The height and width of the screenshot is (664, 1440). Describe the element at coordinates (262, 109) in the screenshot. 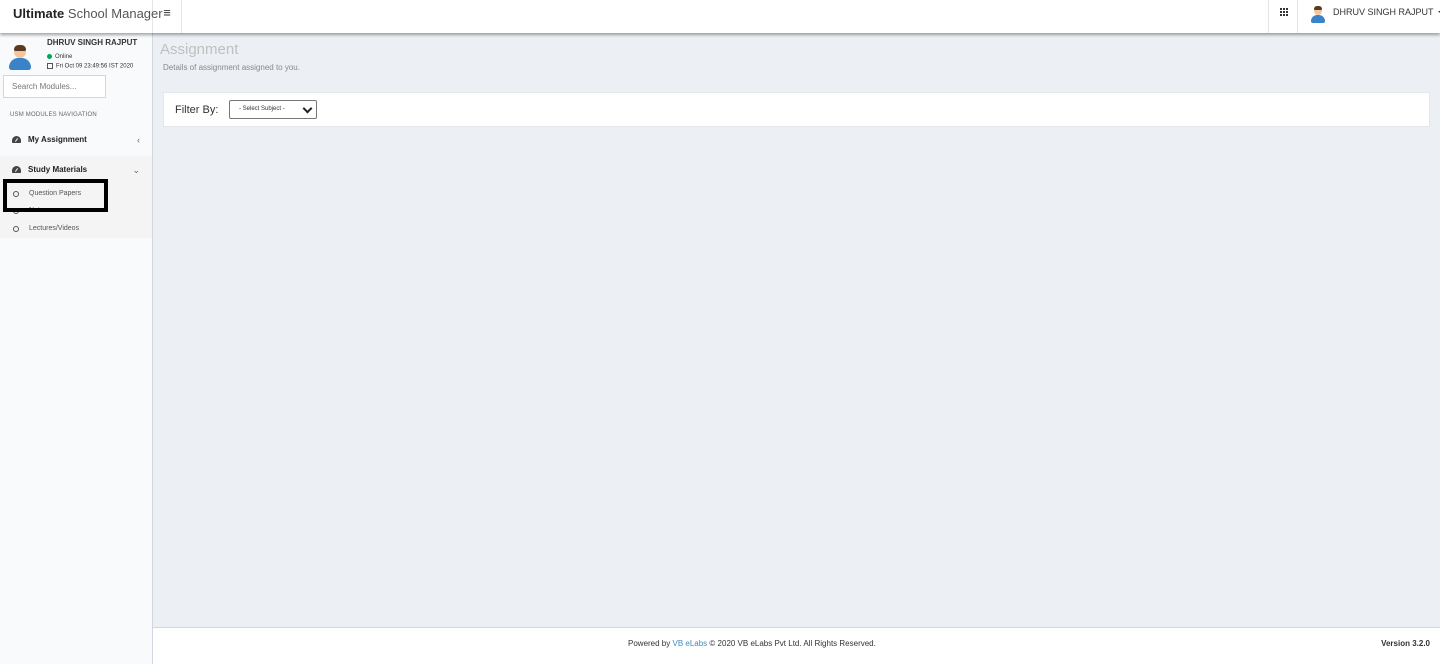

I see `subject-select-value: - Select Subject -` at that location.